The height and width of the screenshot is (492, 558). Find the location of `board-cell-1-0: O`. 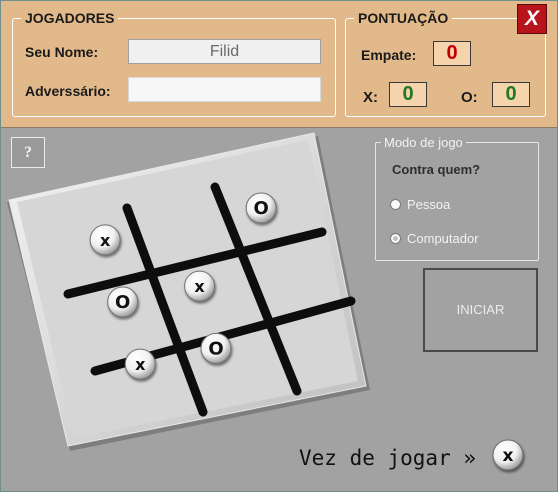

board-cell-1-0: O is located at coordinates (123, 302).